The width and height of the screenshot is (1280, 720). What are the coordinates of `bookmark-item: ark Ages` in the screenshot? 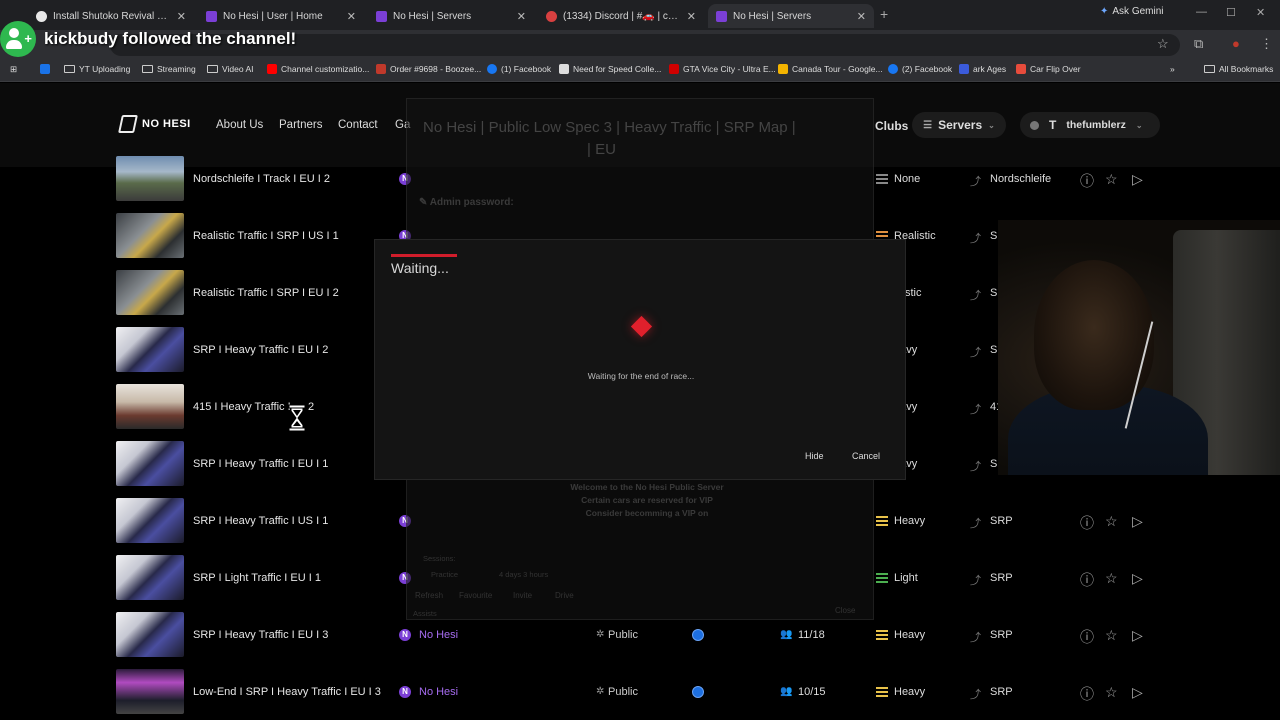 It's located at (982, 69).